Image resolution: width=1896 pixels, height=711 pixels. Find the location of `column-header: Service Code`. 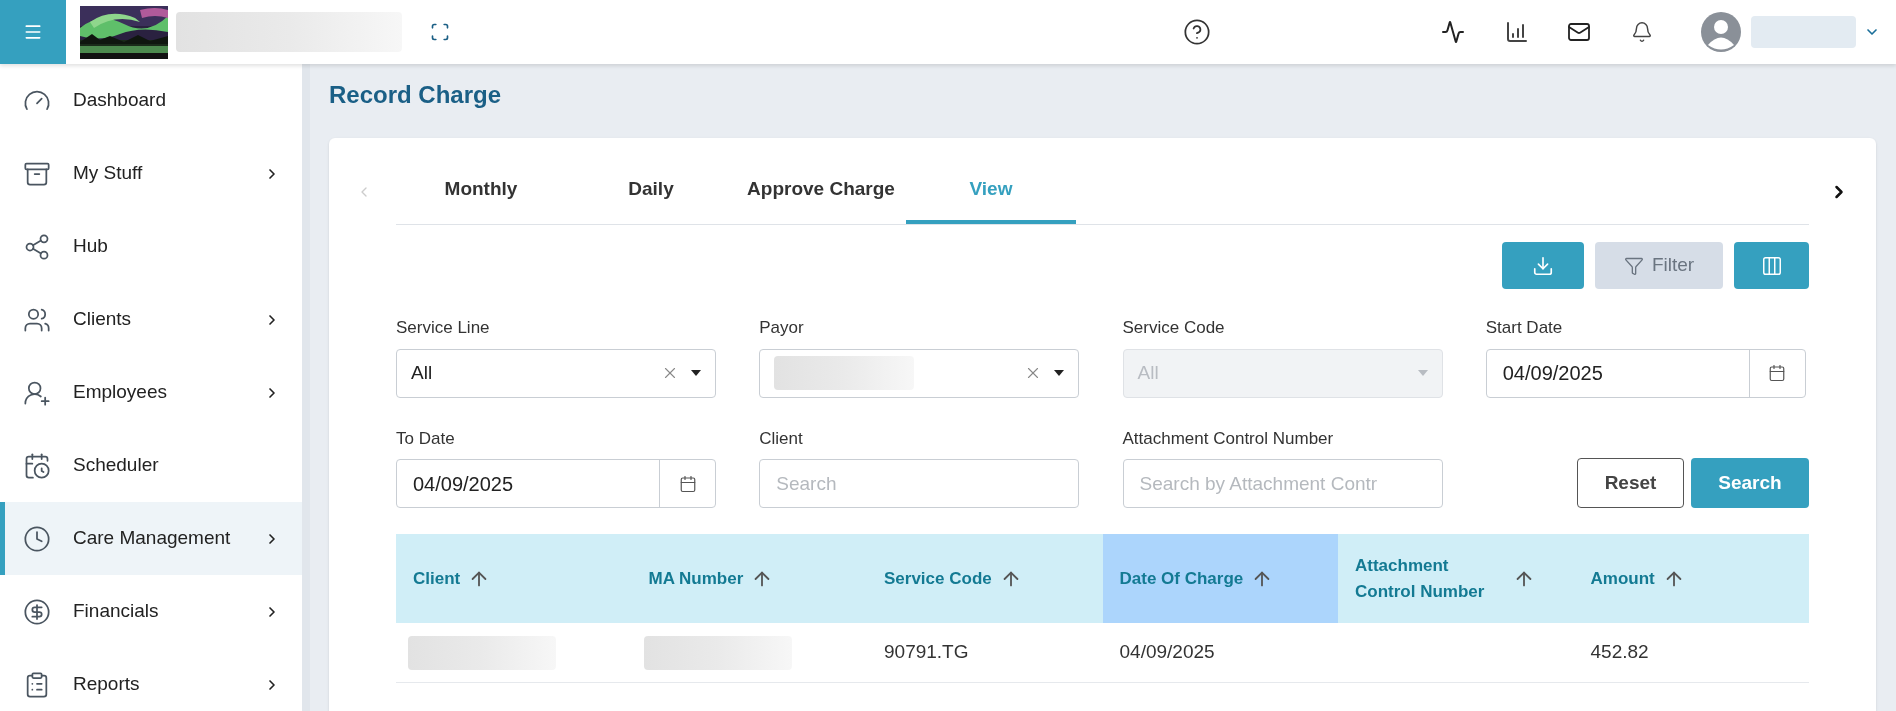

column-header: Service Code is located at coordinates (985, 578).